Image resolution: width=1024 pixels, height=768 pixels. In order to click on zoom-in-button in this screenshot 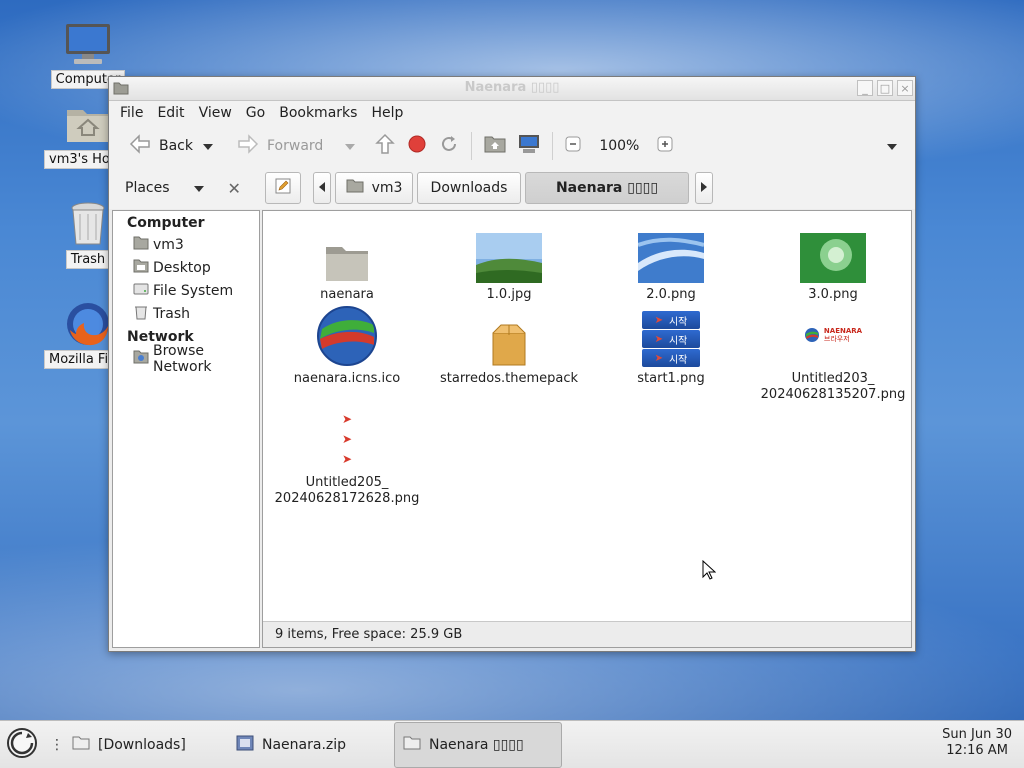, I will do `click(665, 146)`.